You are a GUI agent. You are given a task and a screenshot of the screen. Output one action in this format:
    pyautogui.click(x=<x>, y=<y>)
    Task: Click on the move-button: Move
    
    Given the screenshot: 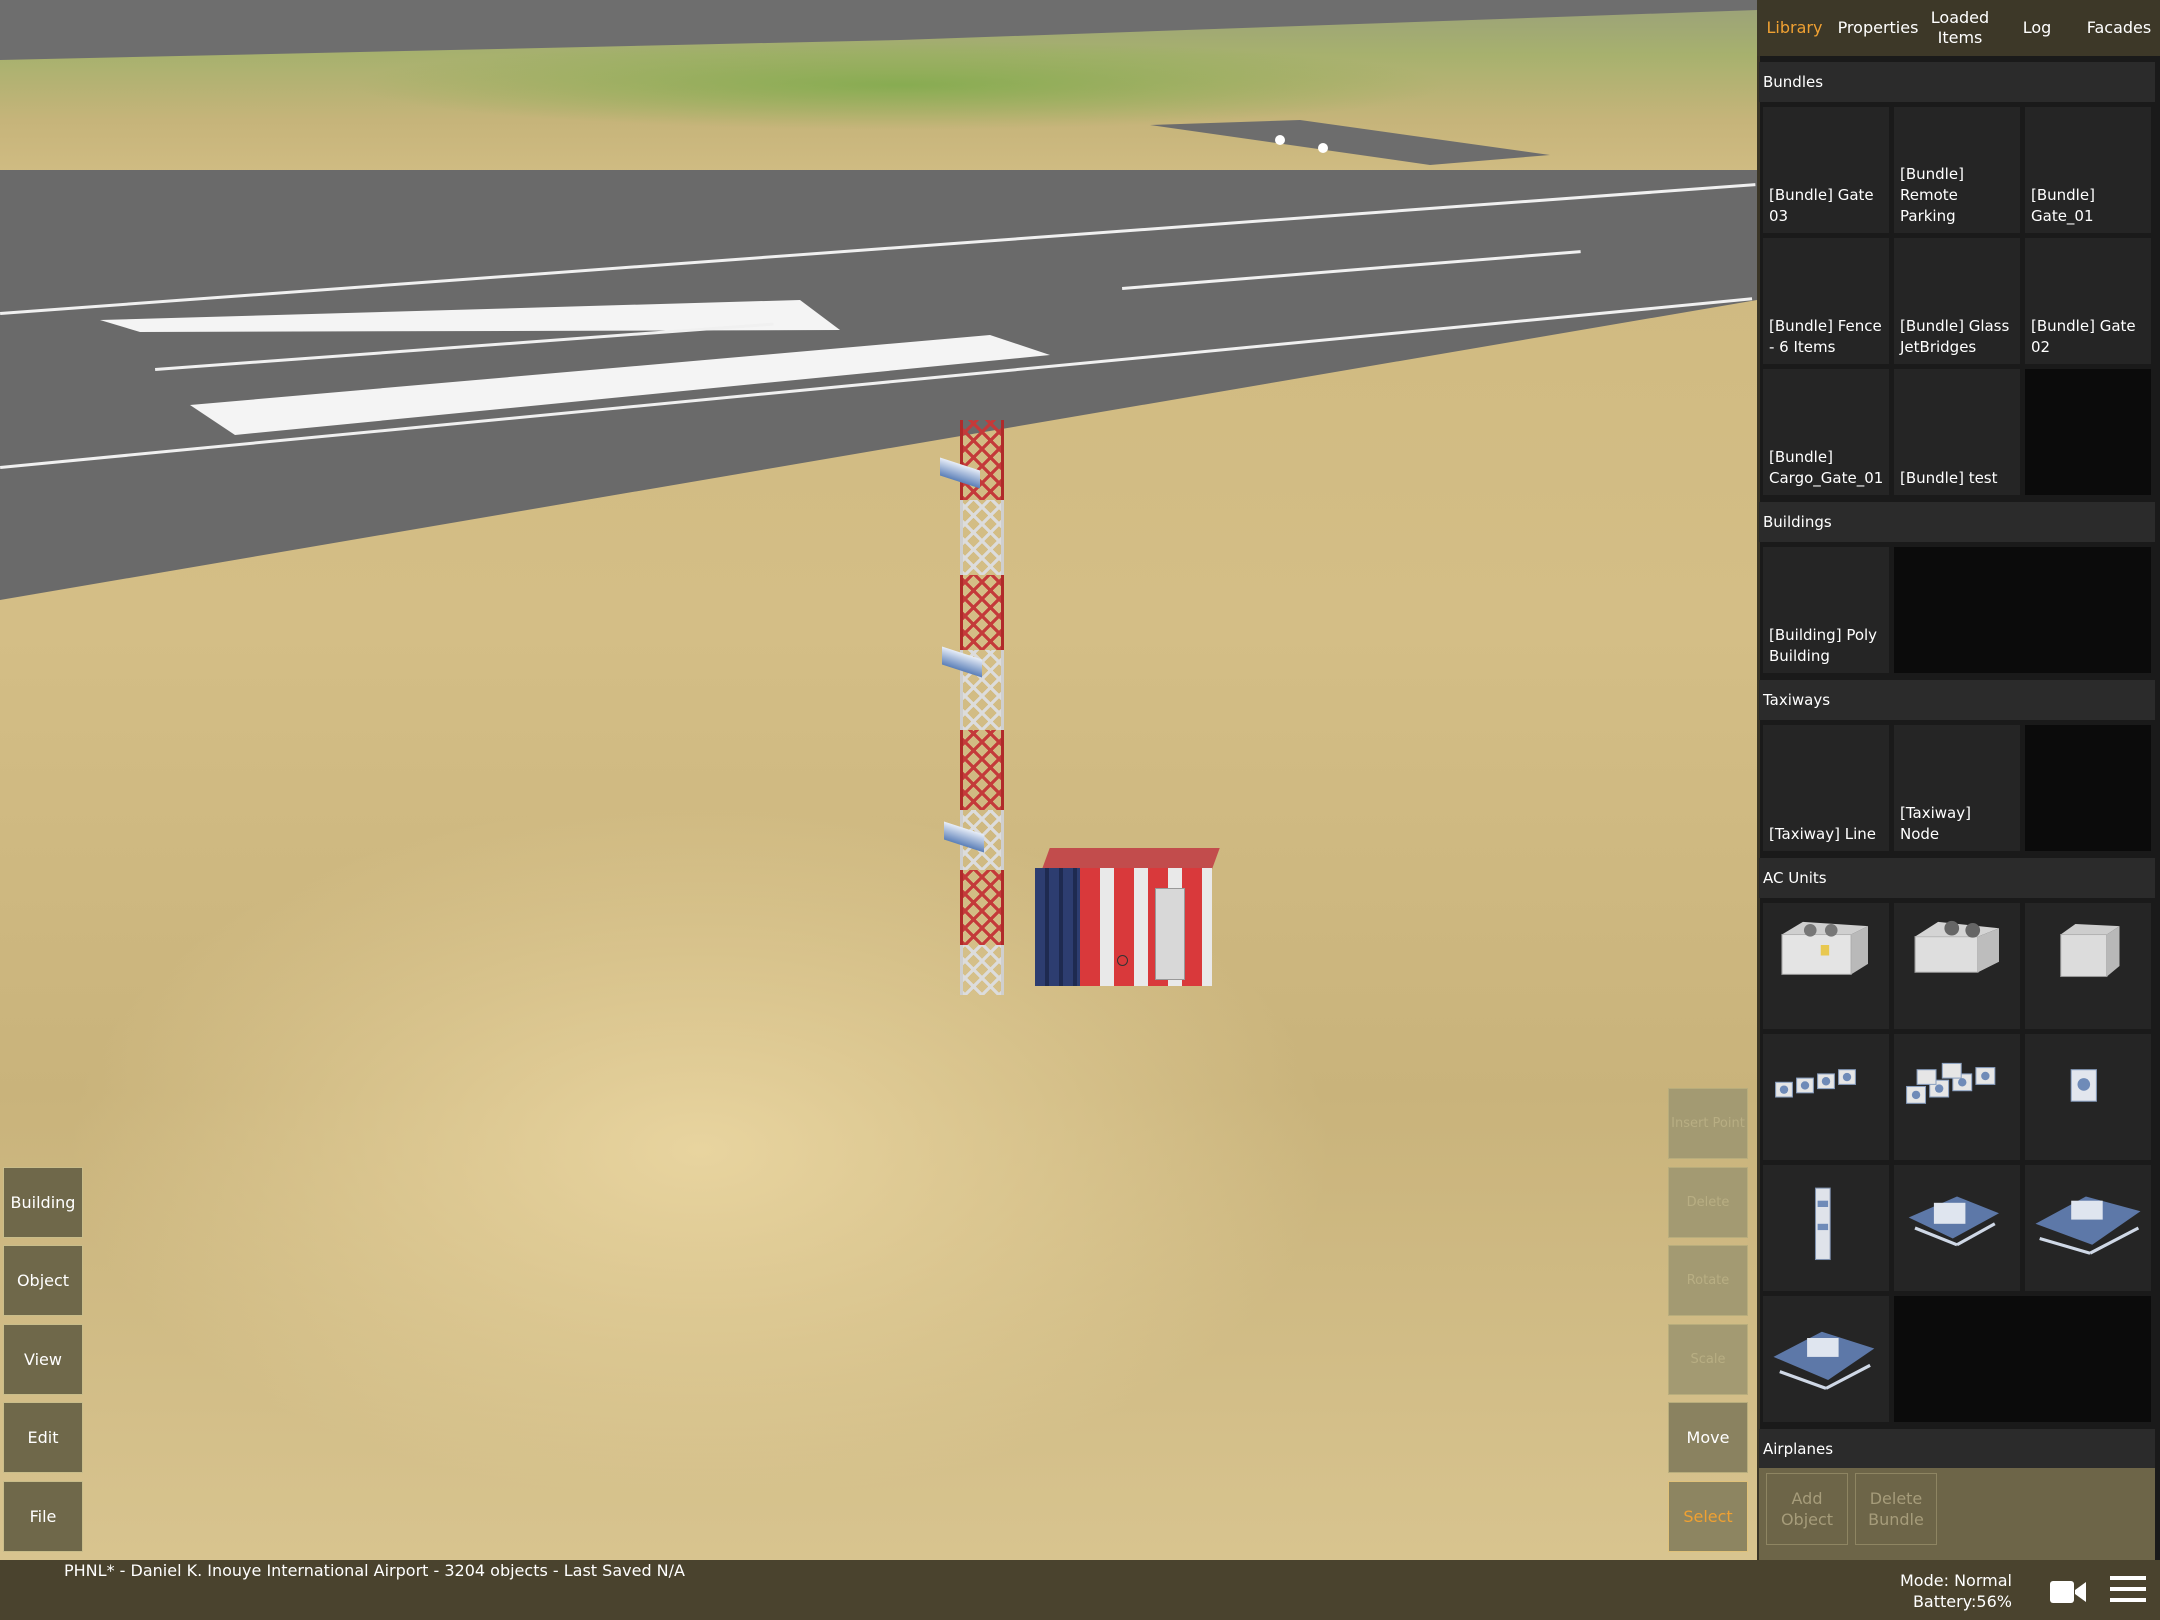 What is the action you would take?
    pyautogui.click(x=1708, y=1437)
    